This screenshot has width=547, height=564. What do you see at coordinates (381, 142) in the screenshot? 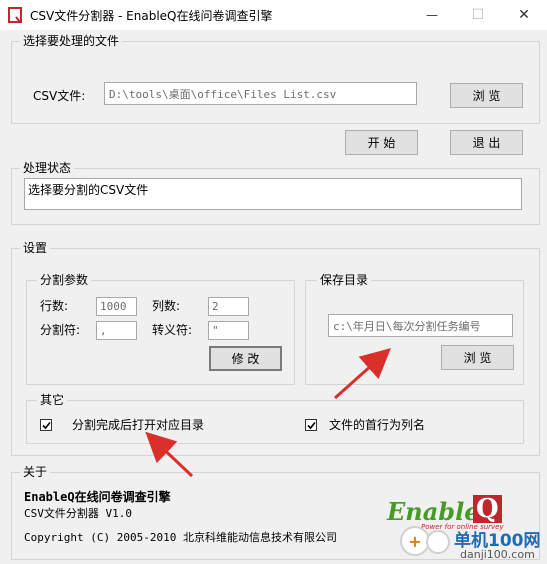
I see `start-button: 开 始` at bounding box center [381, 142].